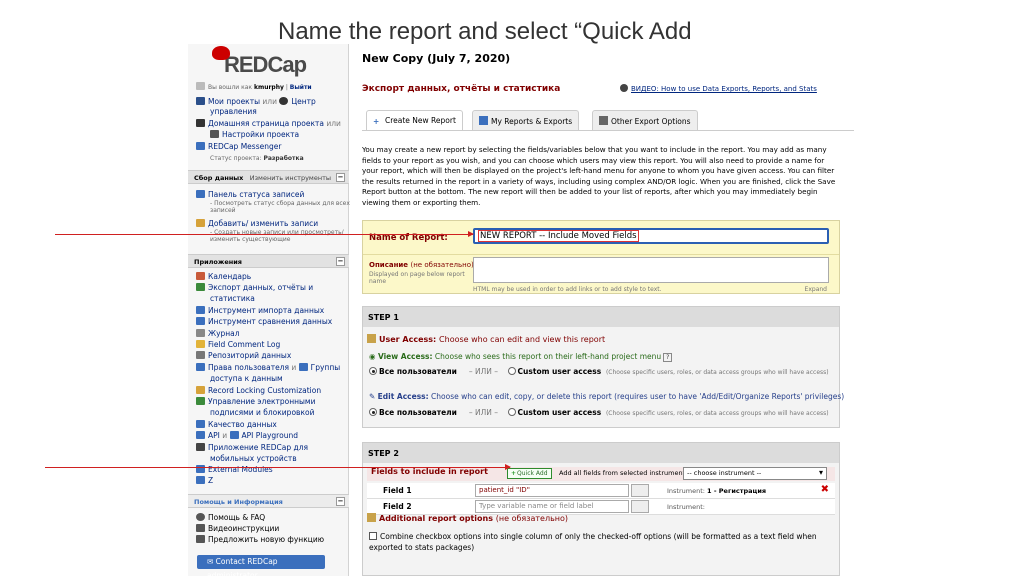 The image size is (1024, 576). I want to click on help-faq-link: Помощь & FAQ, so click(236, 517).